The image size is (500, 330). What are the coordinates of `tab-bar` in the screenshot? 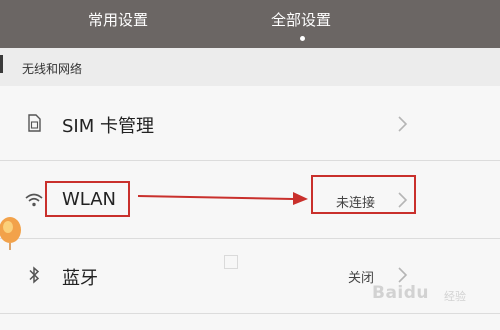 It's located at (250, 24).